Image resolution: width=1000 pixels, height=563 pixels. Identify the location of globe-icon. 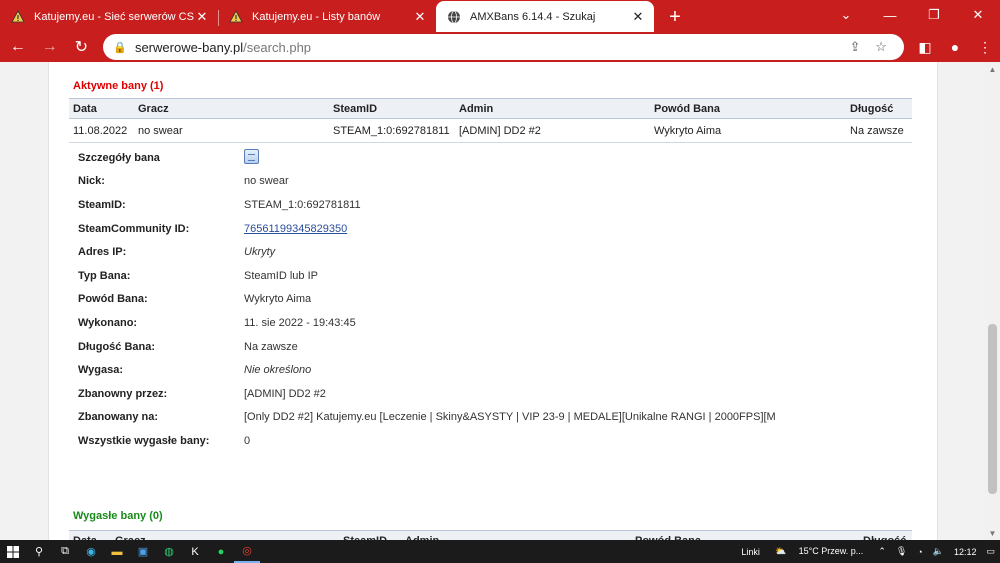
(454, 17).